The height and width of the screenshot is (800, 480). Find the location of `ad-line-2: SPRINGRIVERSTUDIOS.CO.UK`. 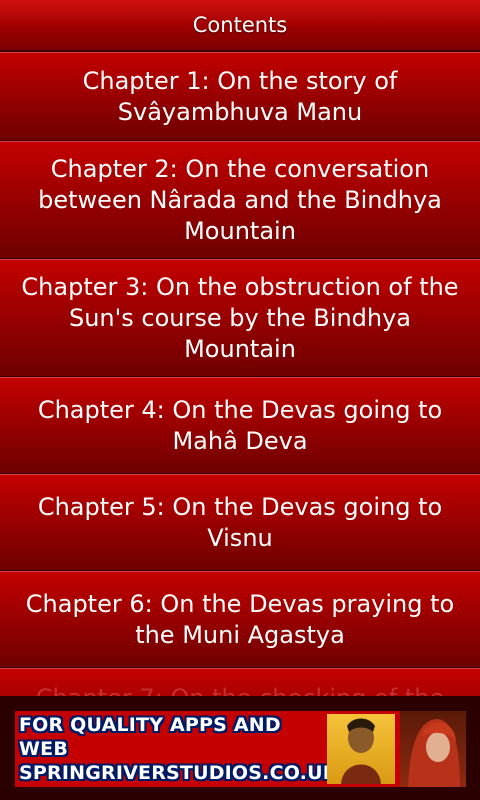

ad-line-2: SPRINGRIVERSTUDIOS.CO.UK is located at coordinates (178, 773).